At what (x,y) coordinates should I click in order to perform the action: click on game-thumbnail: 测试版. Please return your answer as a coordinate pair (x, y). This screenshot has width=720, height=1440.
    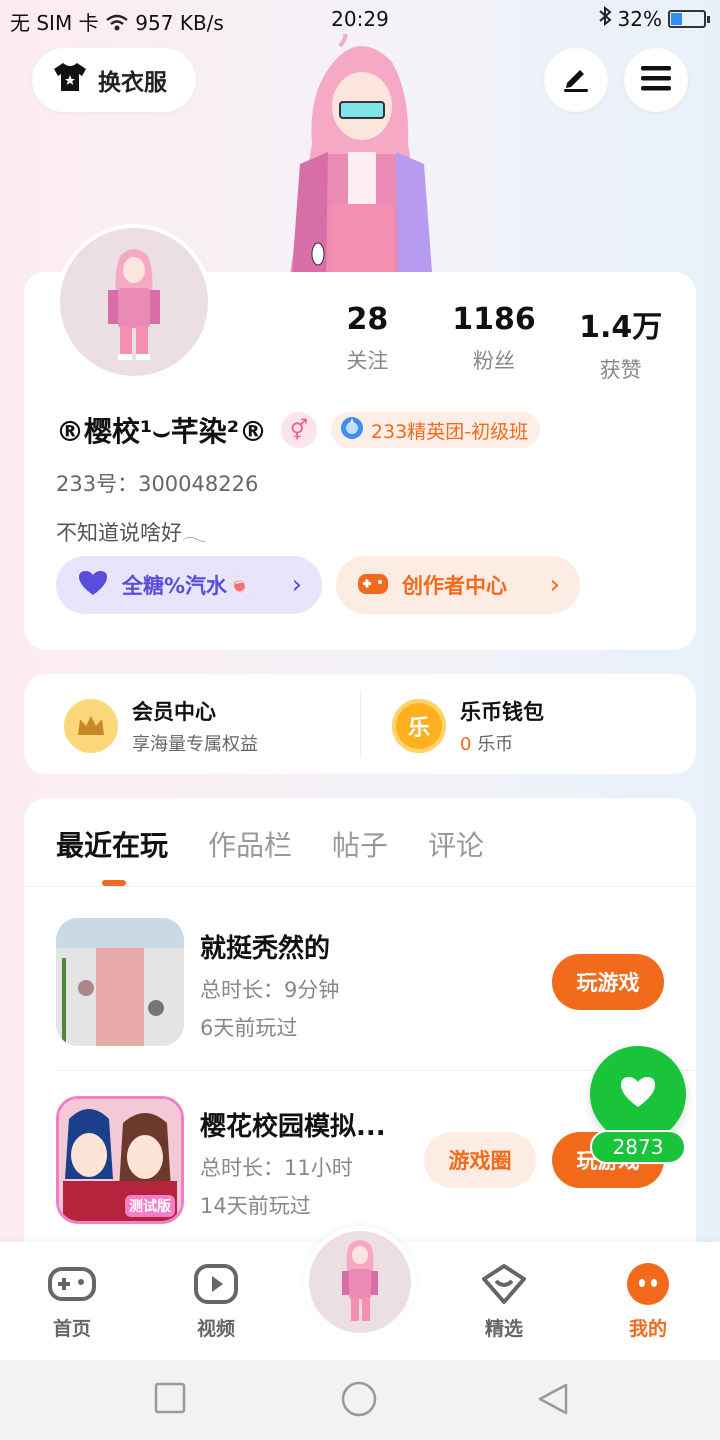
    Looking at the image, I should click on (120, 1160).